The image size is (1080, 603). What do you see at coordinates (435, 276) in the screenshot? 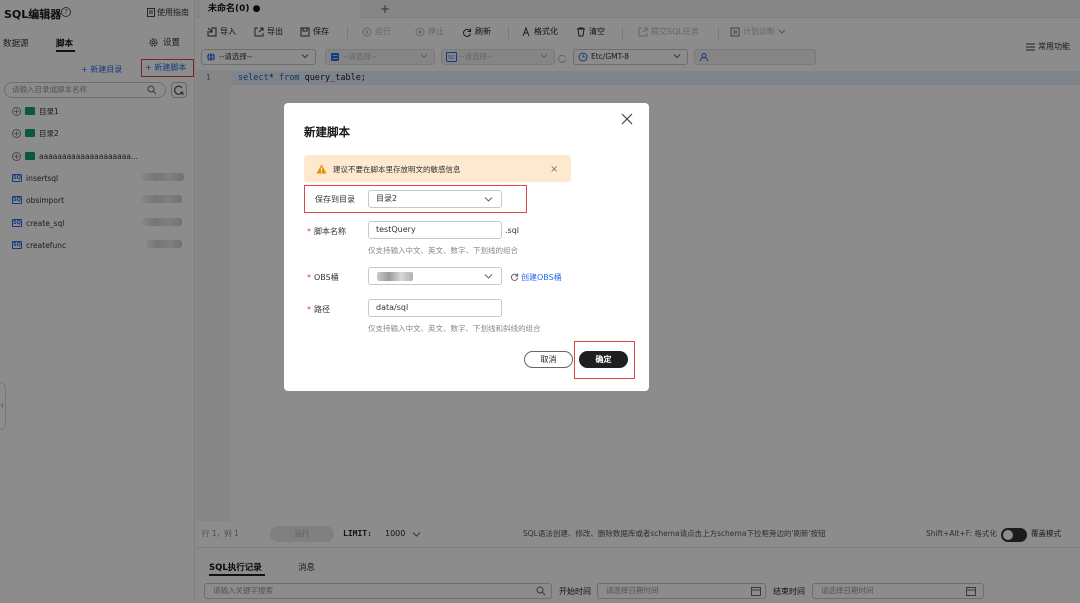
I see `obs-bucket-select` at bounding box center [435, 276].